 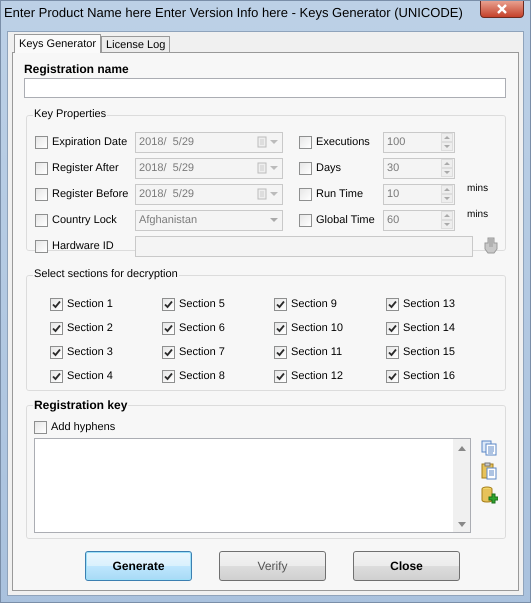 What do you see at coordinates (90, 352) in the screenshot?
I see `checkbox-label: Section 3` at bounding box center [90, 352].